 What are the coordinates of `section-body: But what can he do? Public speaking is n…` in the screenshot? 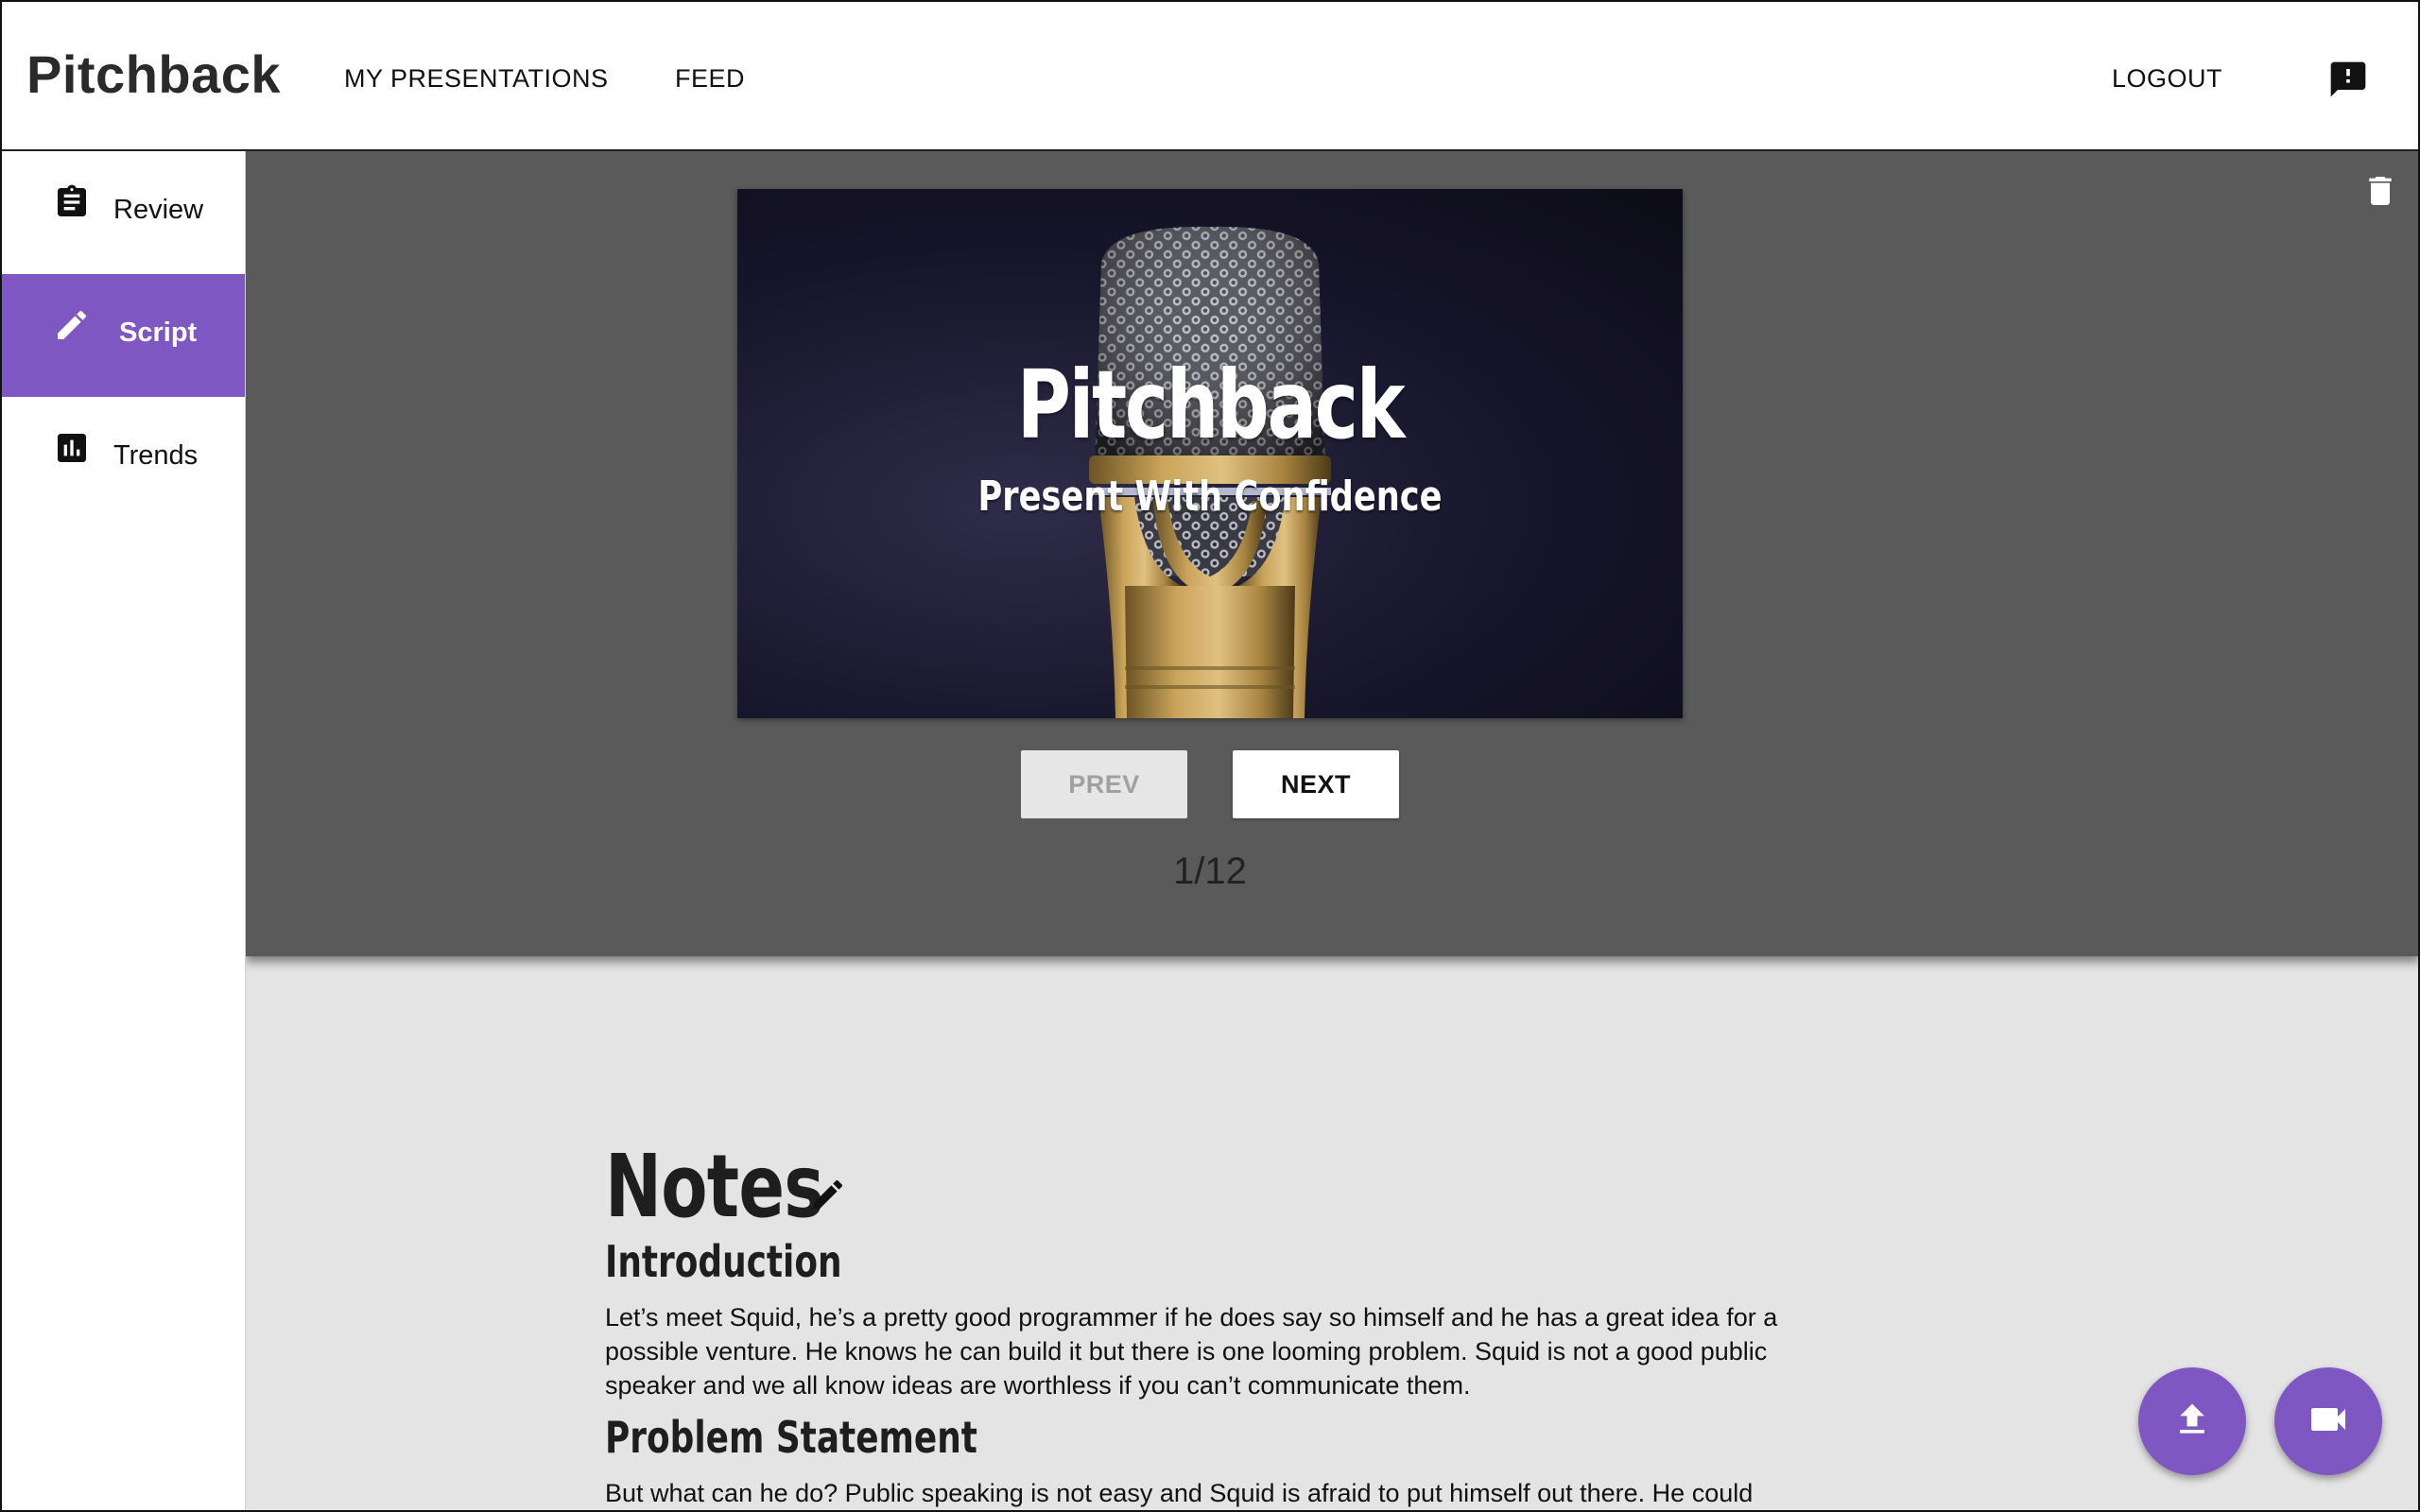 It's located at (1179, 1493).